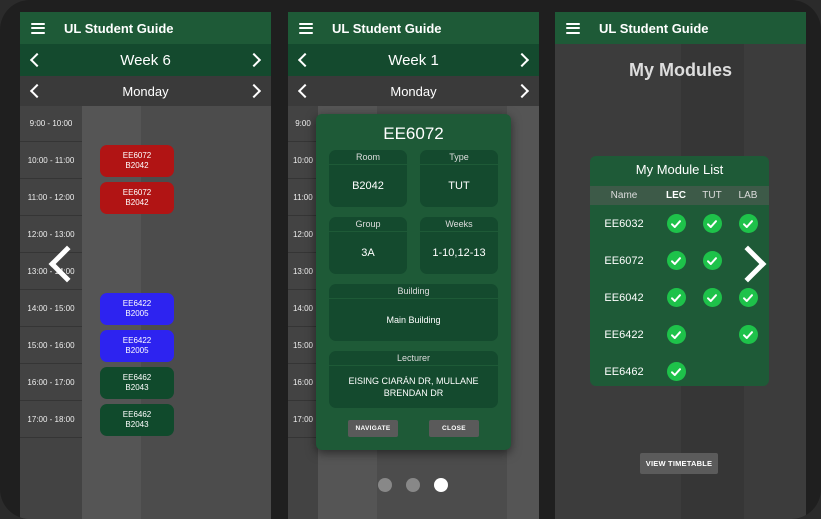 The height and width of the screenshot is (519, 821). What do you see at coordinates (624, 334) in the screenshot?
I see `module-name: EE6422` at bounding box center [624, 334].